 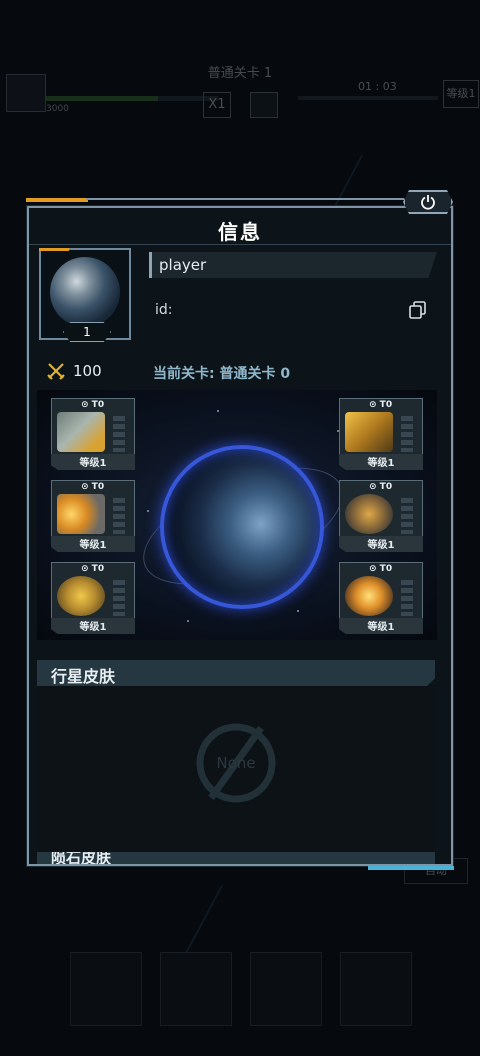 I want to click on level-button: 等级1, so click(x=461, y=94).